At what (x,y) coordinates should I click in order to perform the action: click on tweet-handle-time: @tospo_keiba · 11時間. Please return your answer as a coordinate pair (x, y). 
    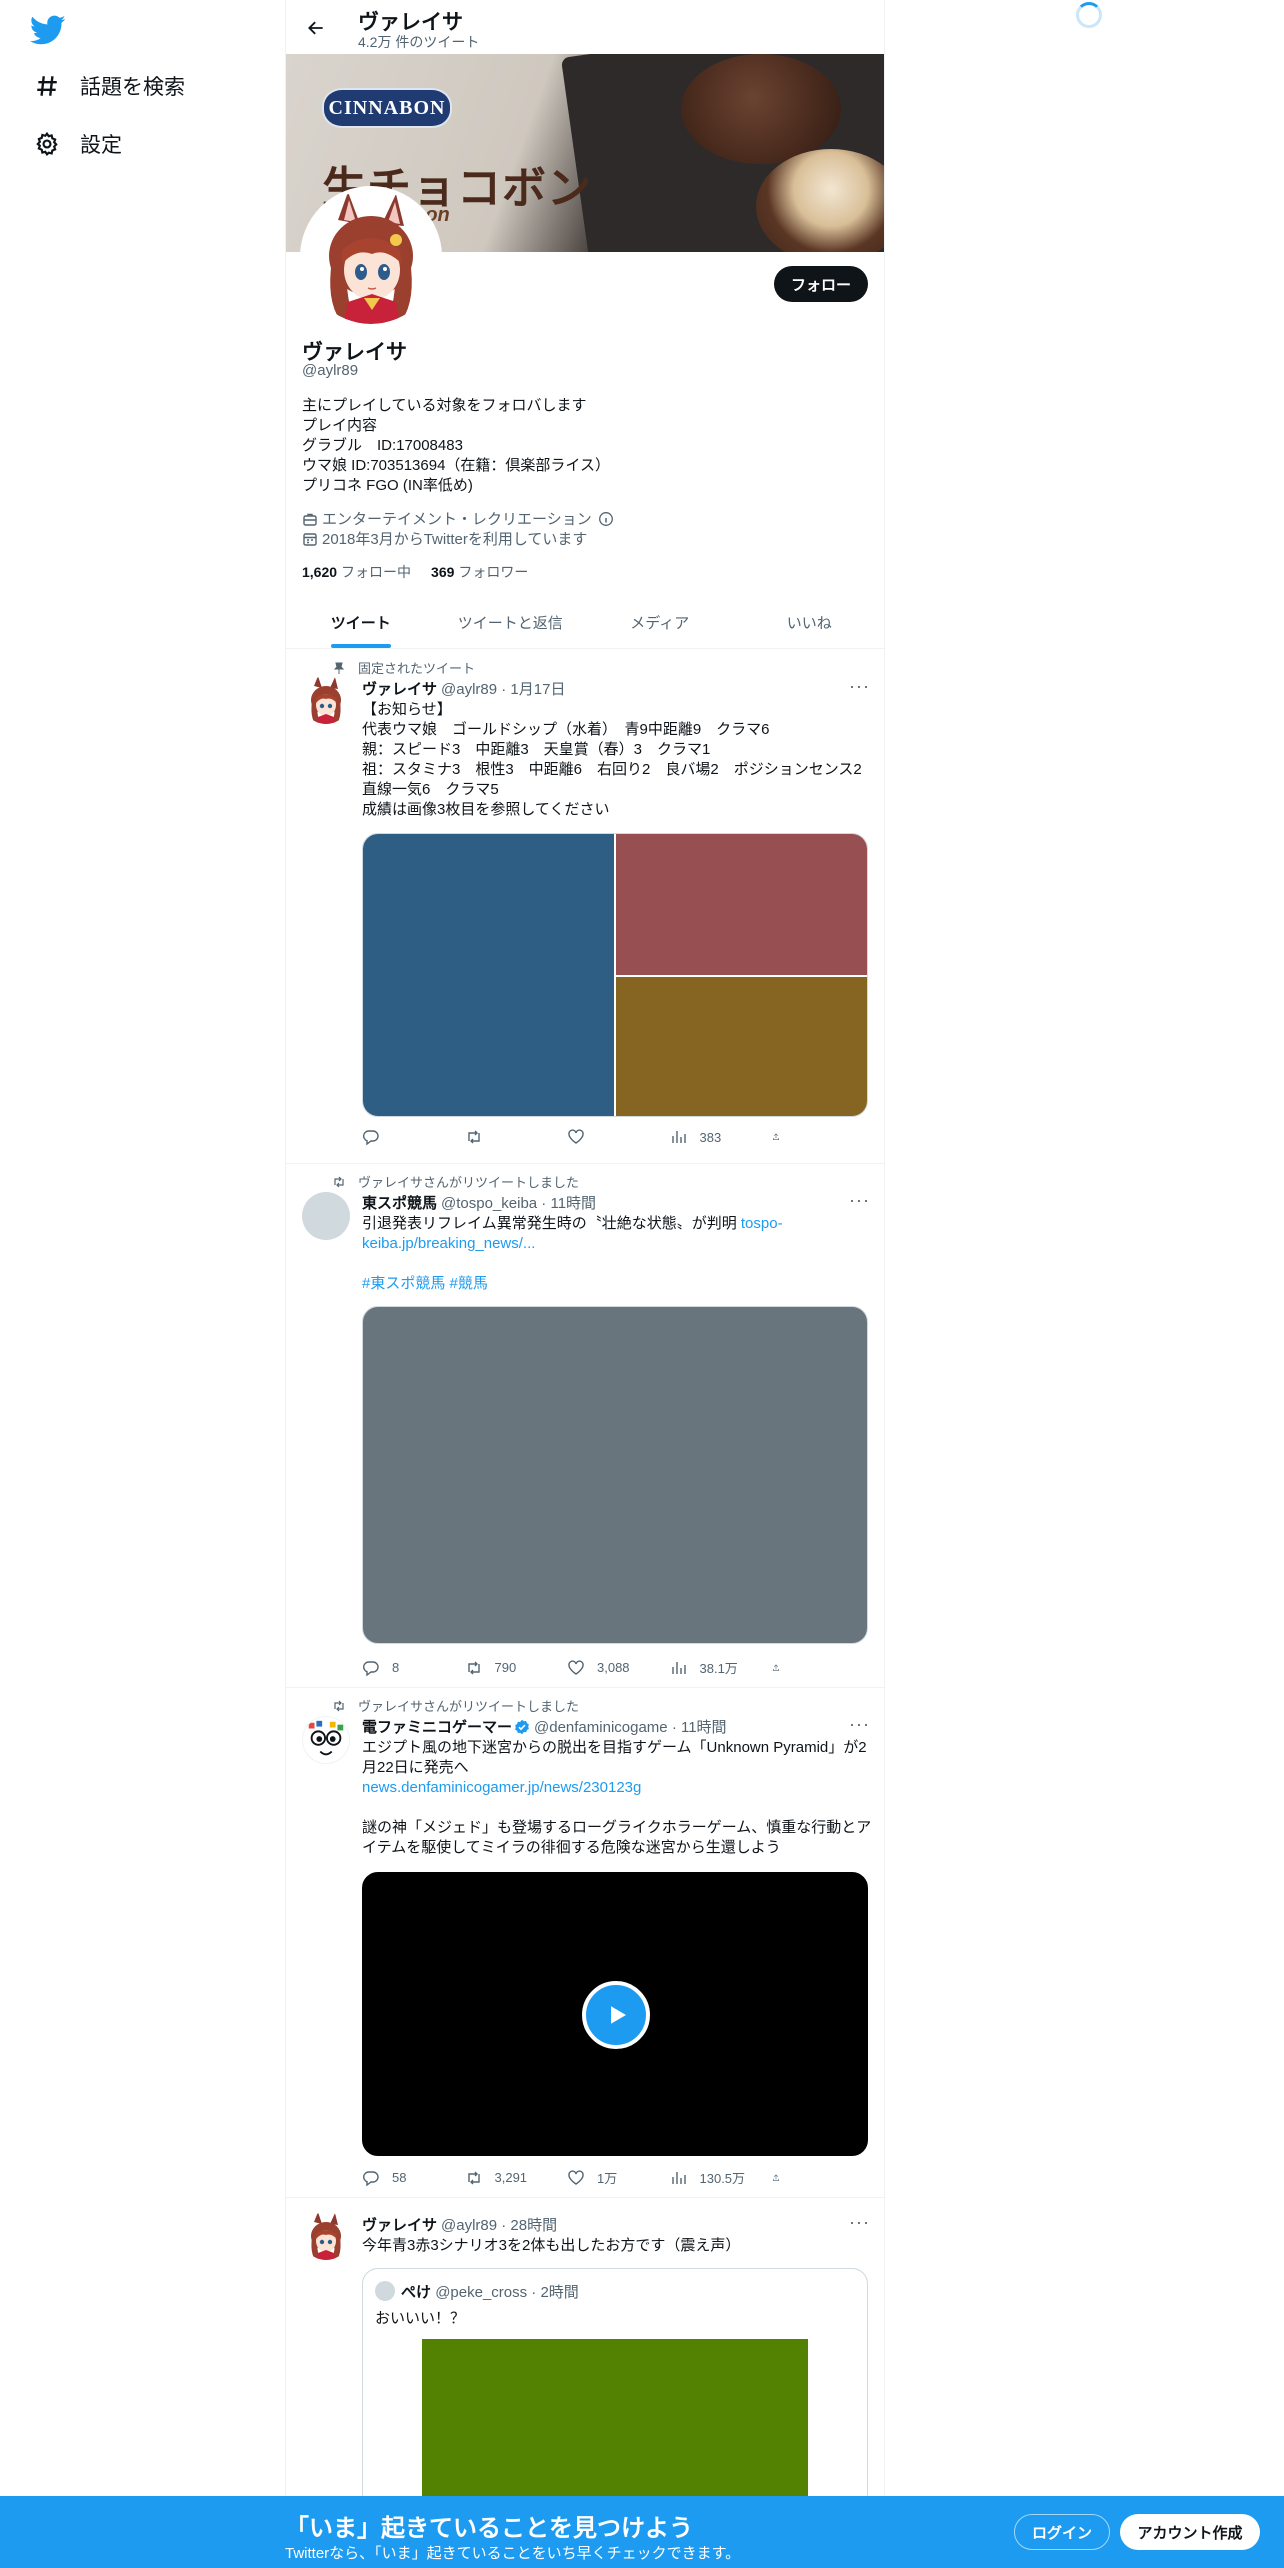
    Looking at the image, I should click on (518, 1202).